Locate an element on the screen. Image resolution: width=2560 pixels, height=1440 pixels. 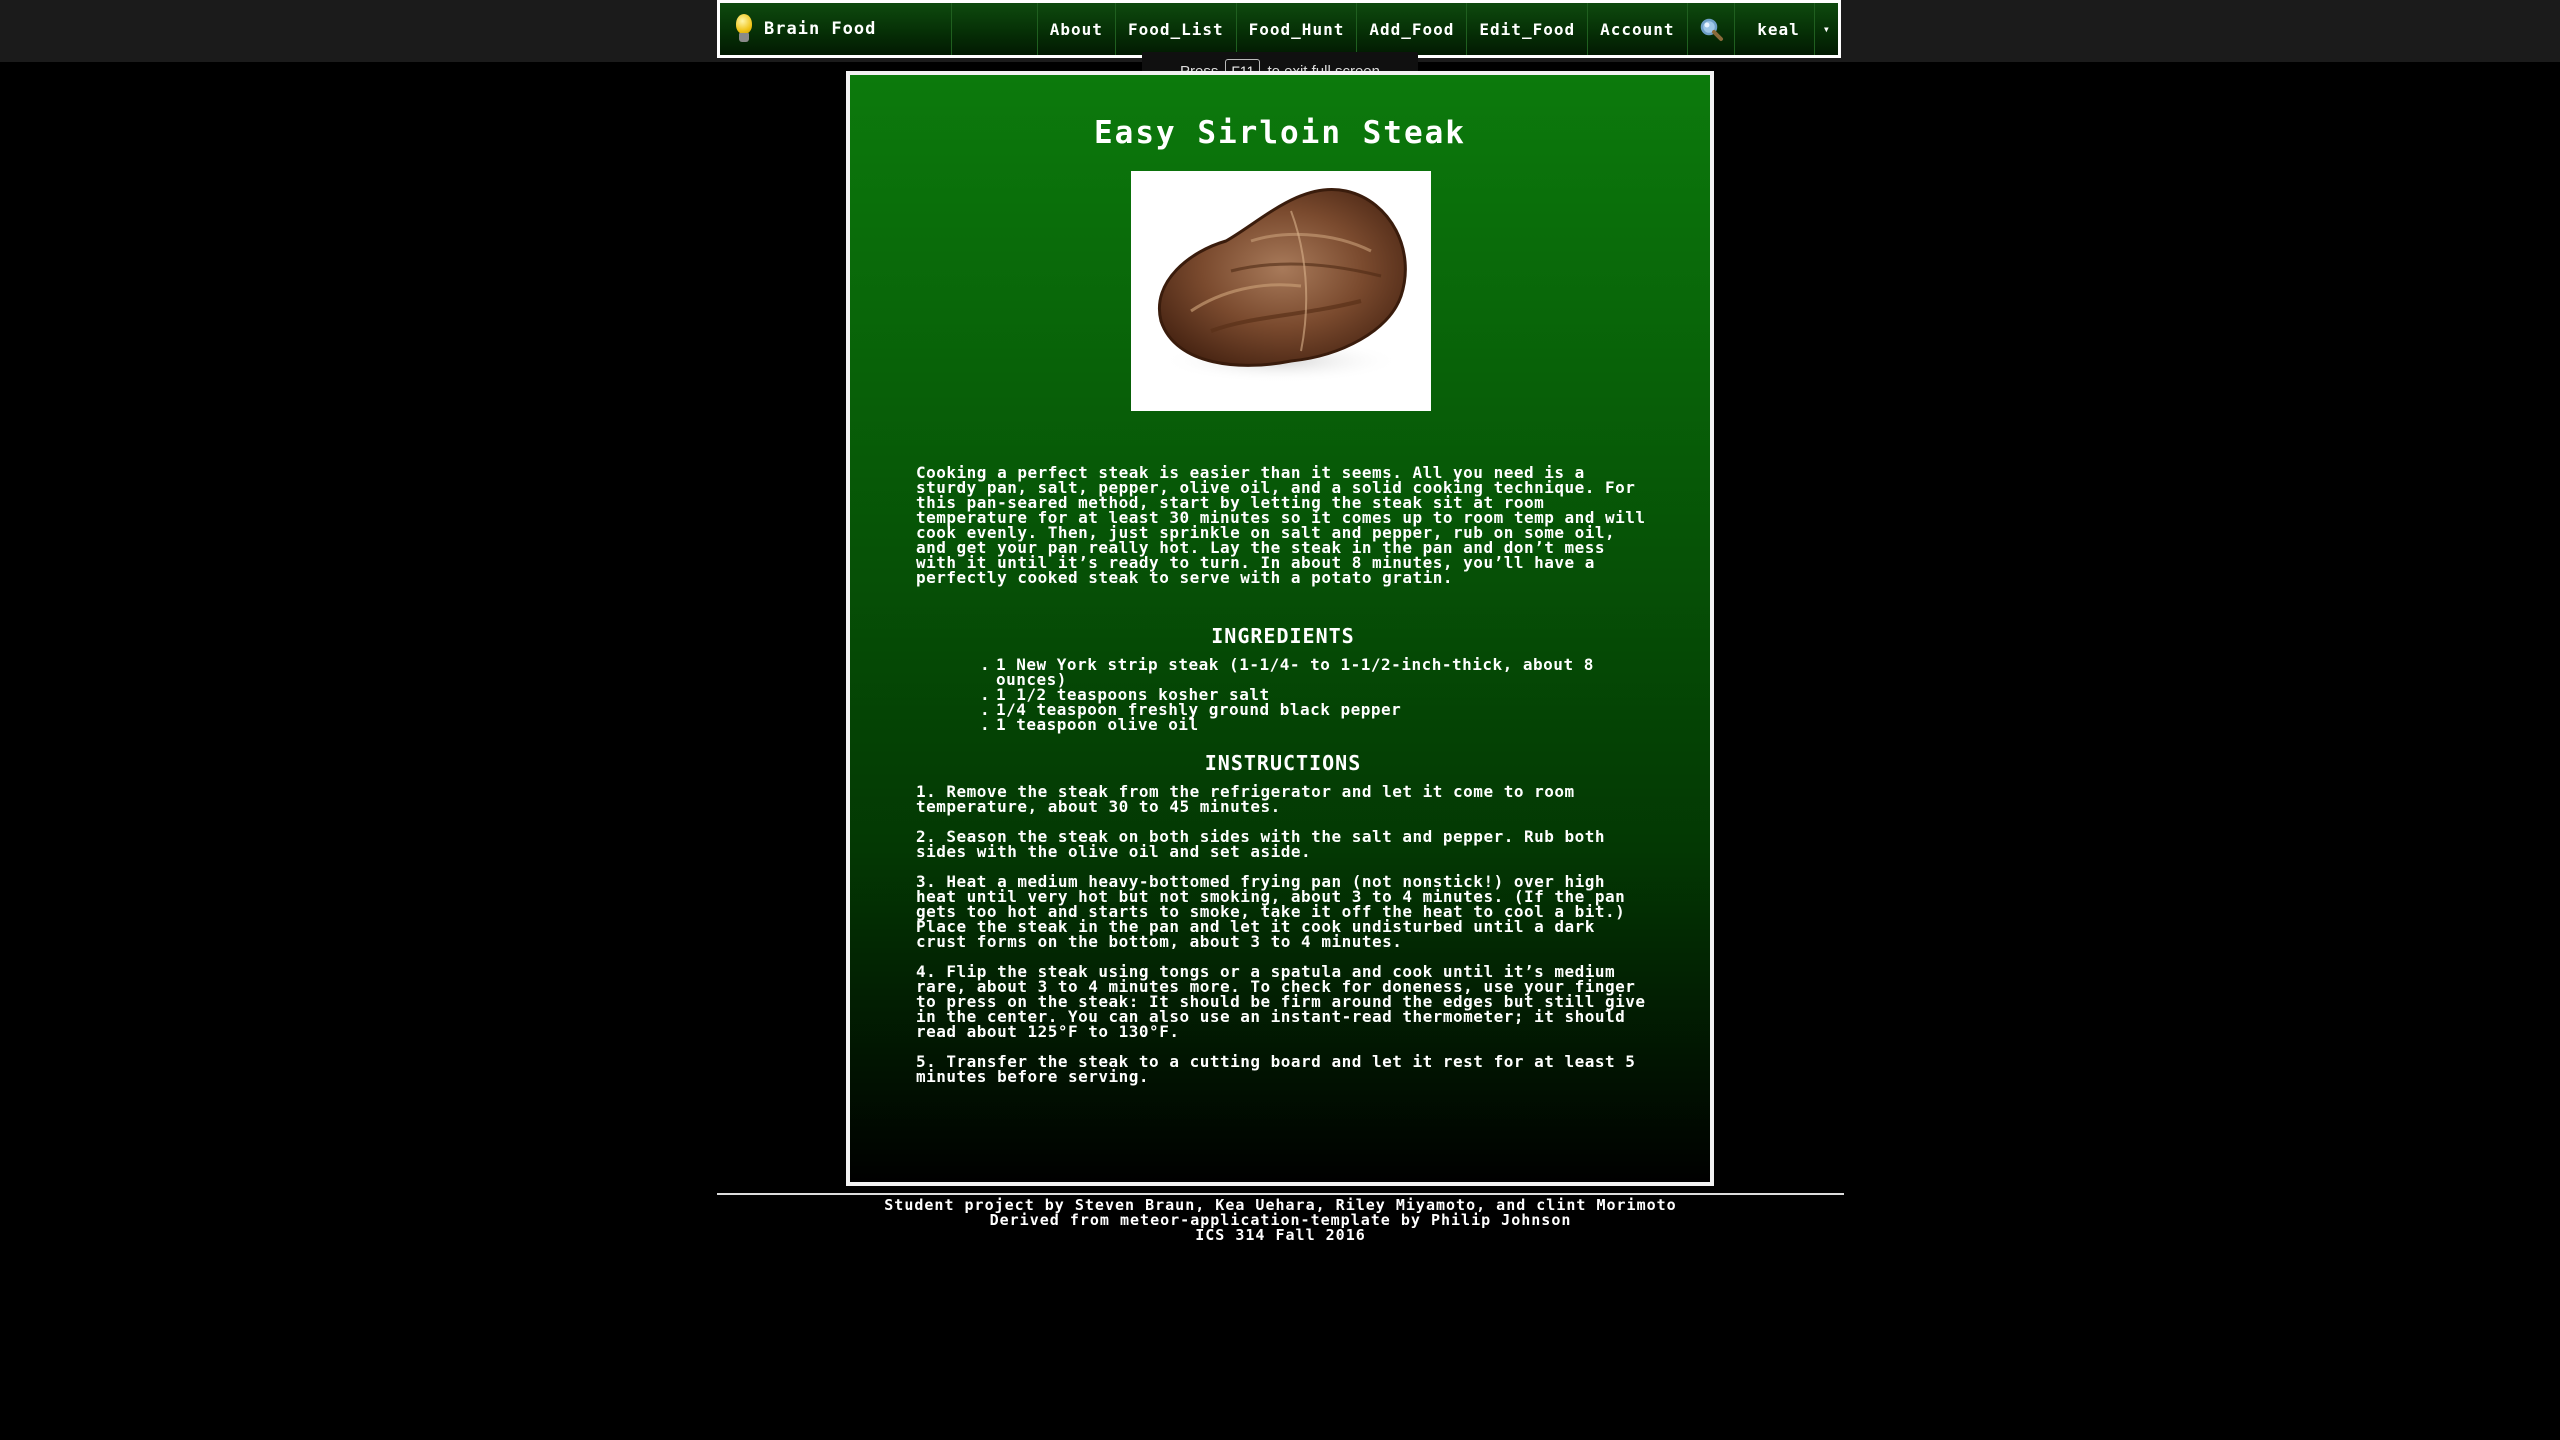
list-item: 1 teaspoon olive oil is located at coordinates (1315, 725).